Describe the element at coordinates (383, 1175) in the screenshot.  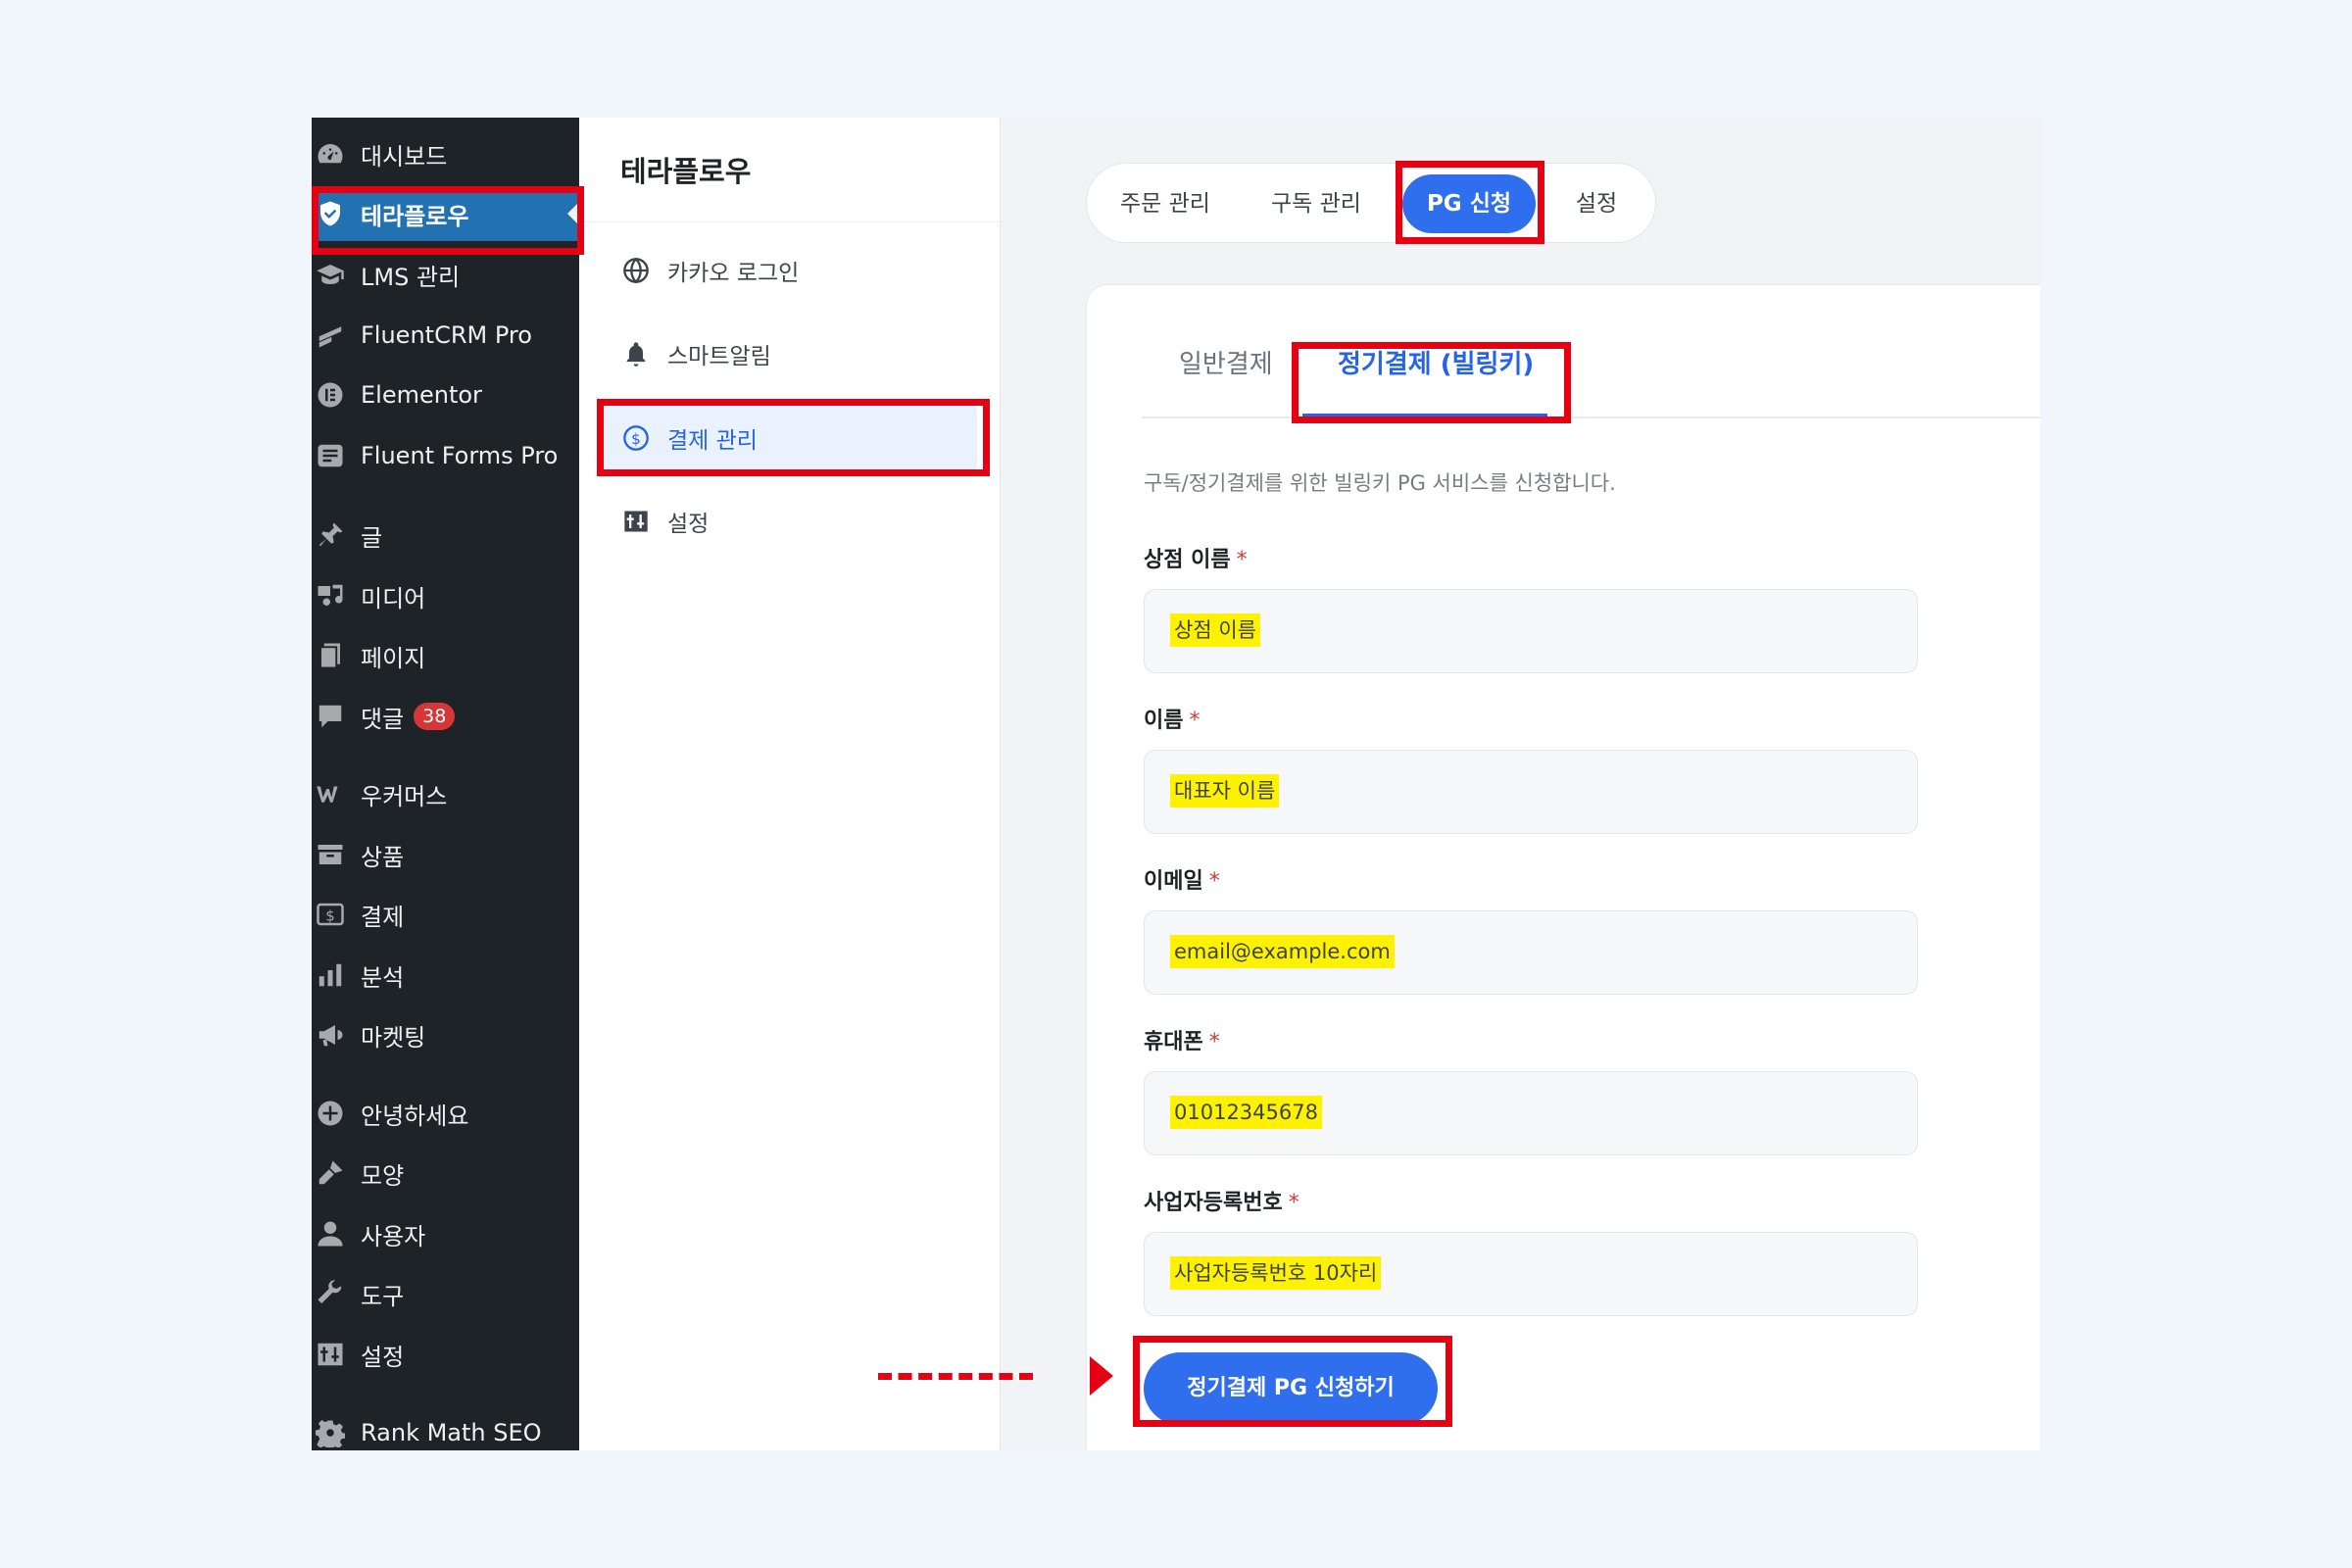
I see `wp-menu-label: 모양` at that location.